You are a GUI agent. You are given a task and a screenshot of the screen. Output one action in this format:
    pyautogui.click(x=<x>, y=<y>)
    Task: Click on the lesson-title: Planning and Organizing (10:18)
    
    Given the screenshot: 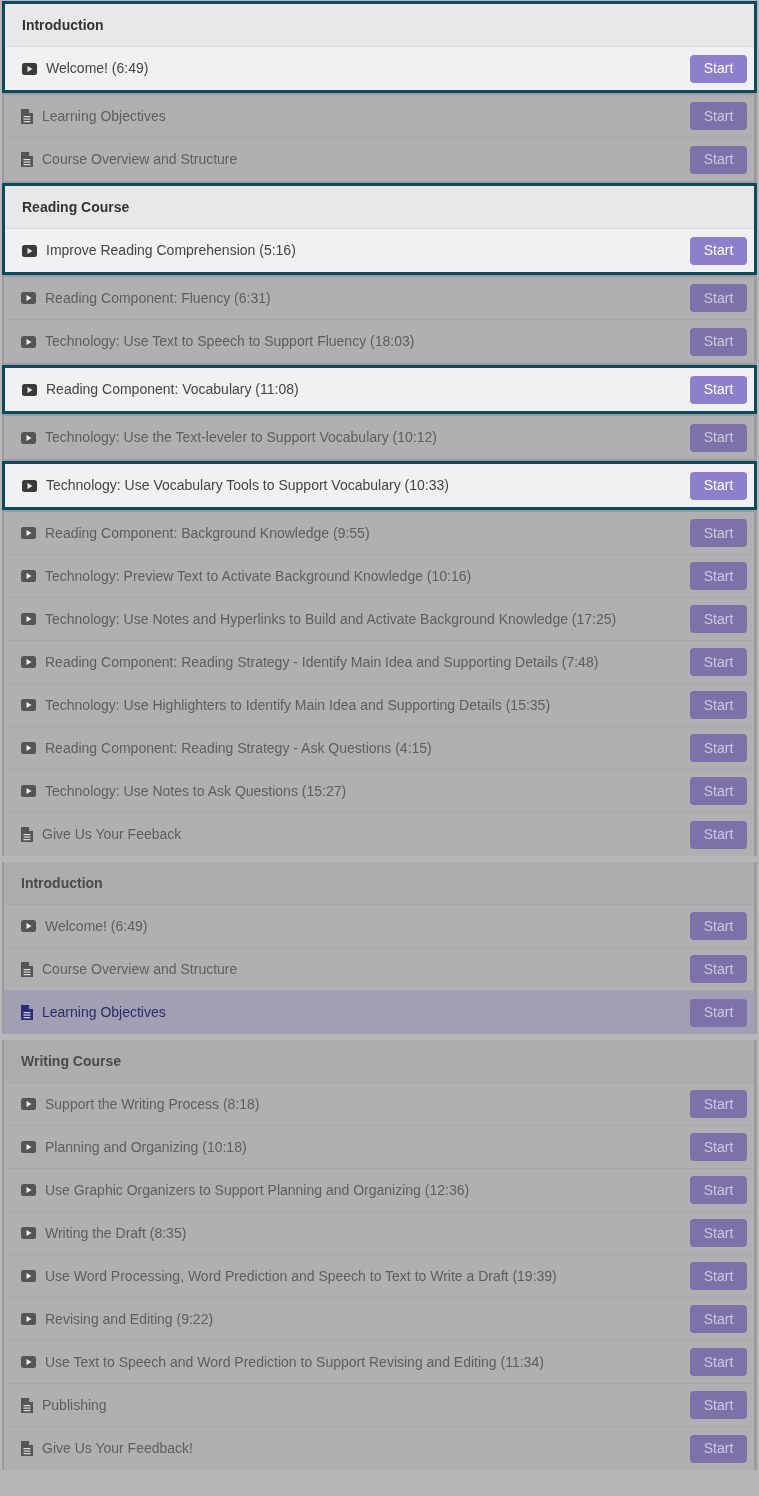 What is the action you would take?
    pyautogui.click(x=146, y=1147)
    